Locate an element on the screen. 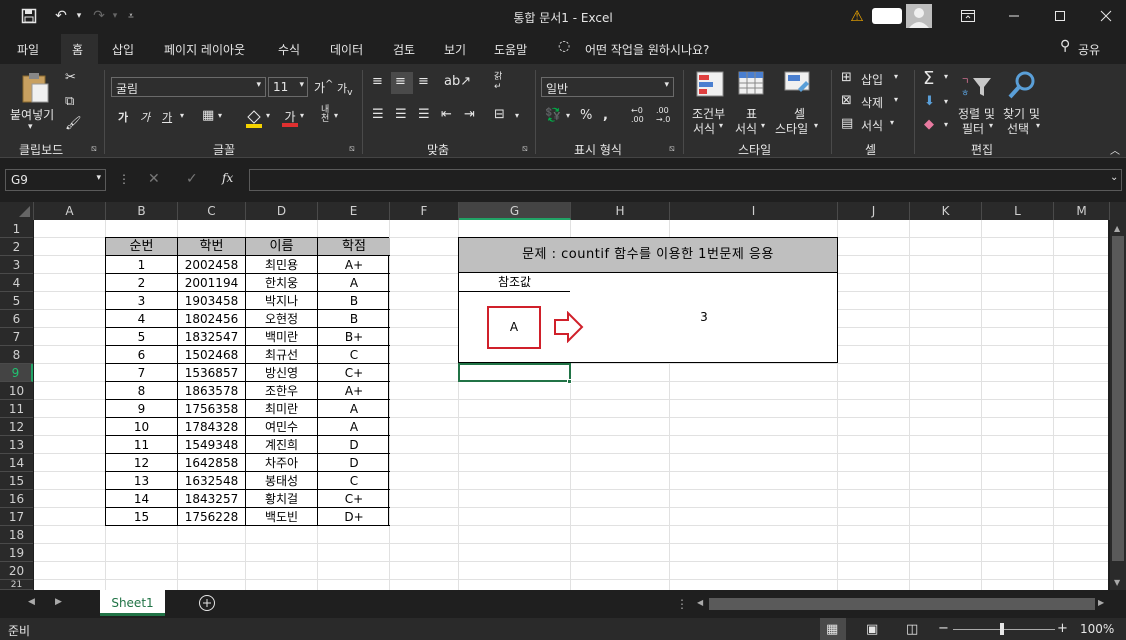 This screenshot has height=640, width=1126. align-top-icon: ≡ is located at coordinates (377, 81).